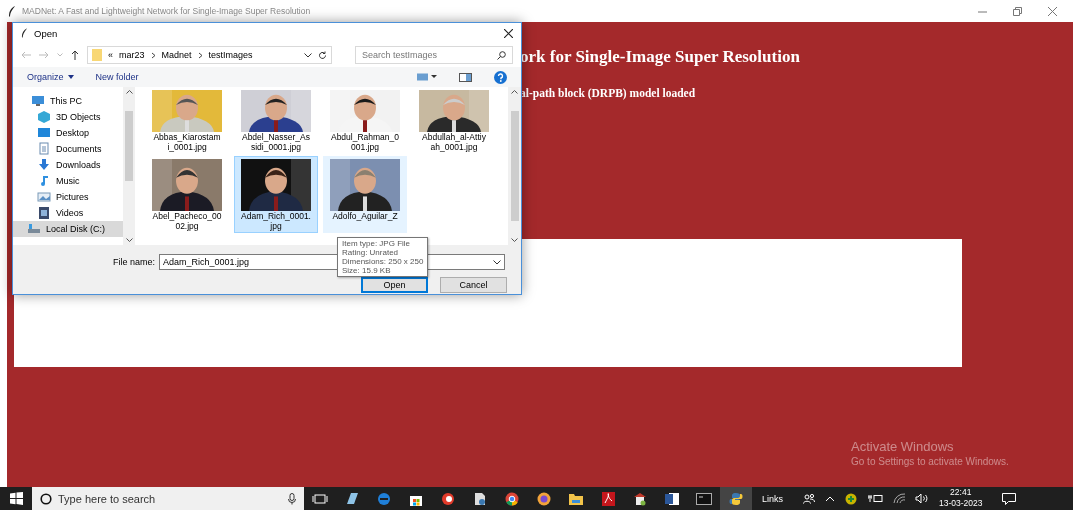 The width and height of the screenshot is (1073, 510). I want to click on cancel-button: Cancel, so click(473, 285).